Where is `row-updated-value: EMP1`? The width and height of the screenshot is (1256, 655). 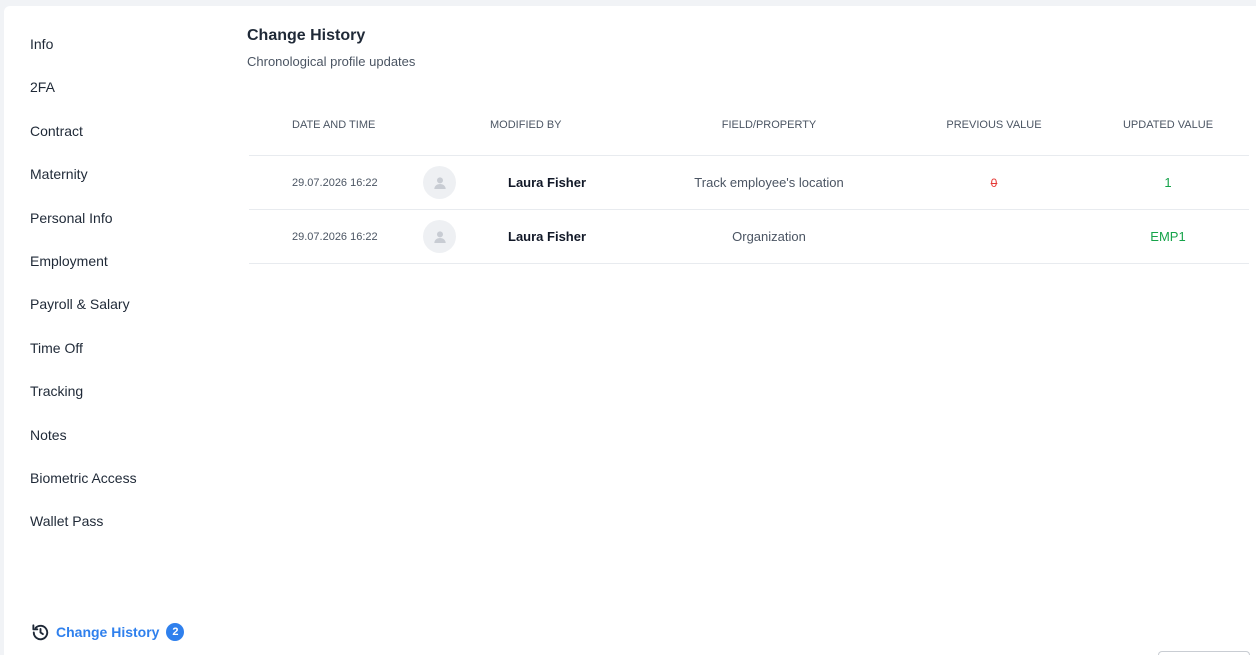
row-updated-value: EMP1 is located at coordinates (1168, 236).